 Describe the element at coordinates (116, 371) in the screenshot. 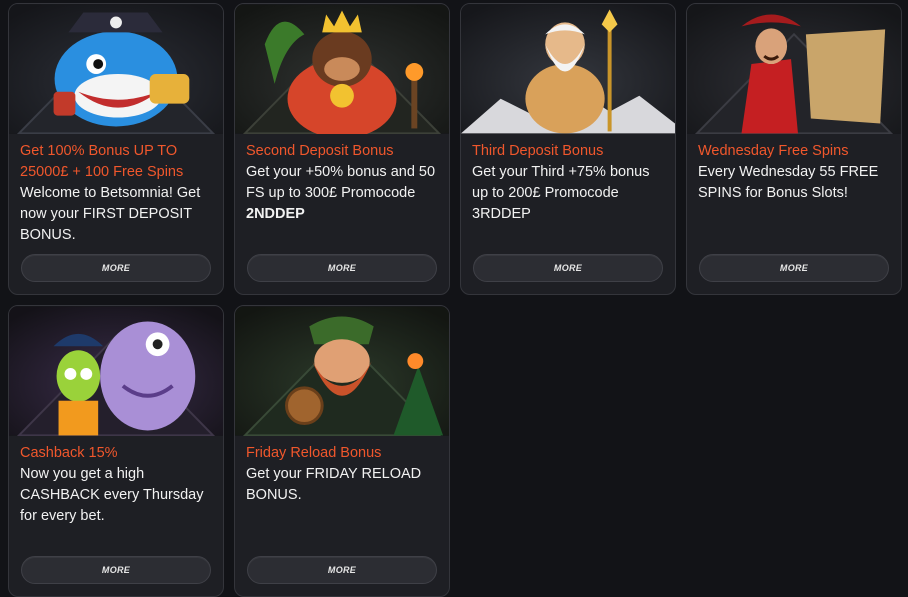

I see `monster-and-alien-characters-icon` at that location.